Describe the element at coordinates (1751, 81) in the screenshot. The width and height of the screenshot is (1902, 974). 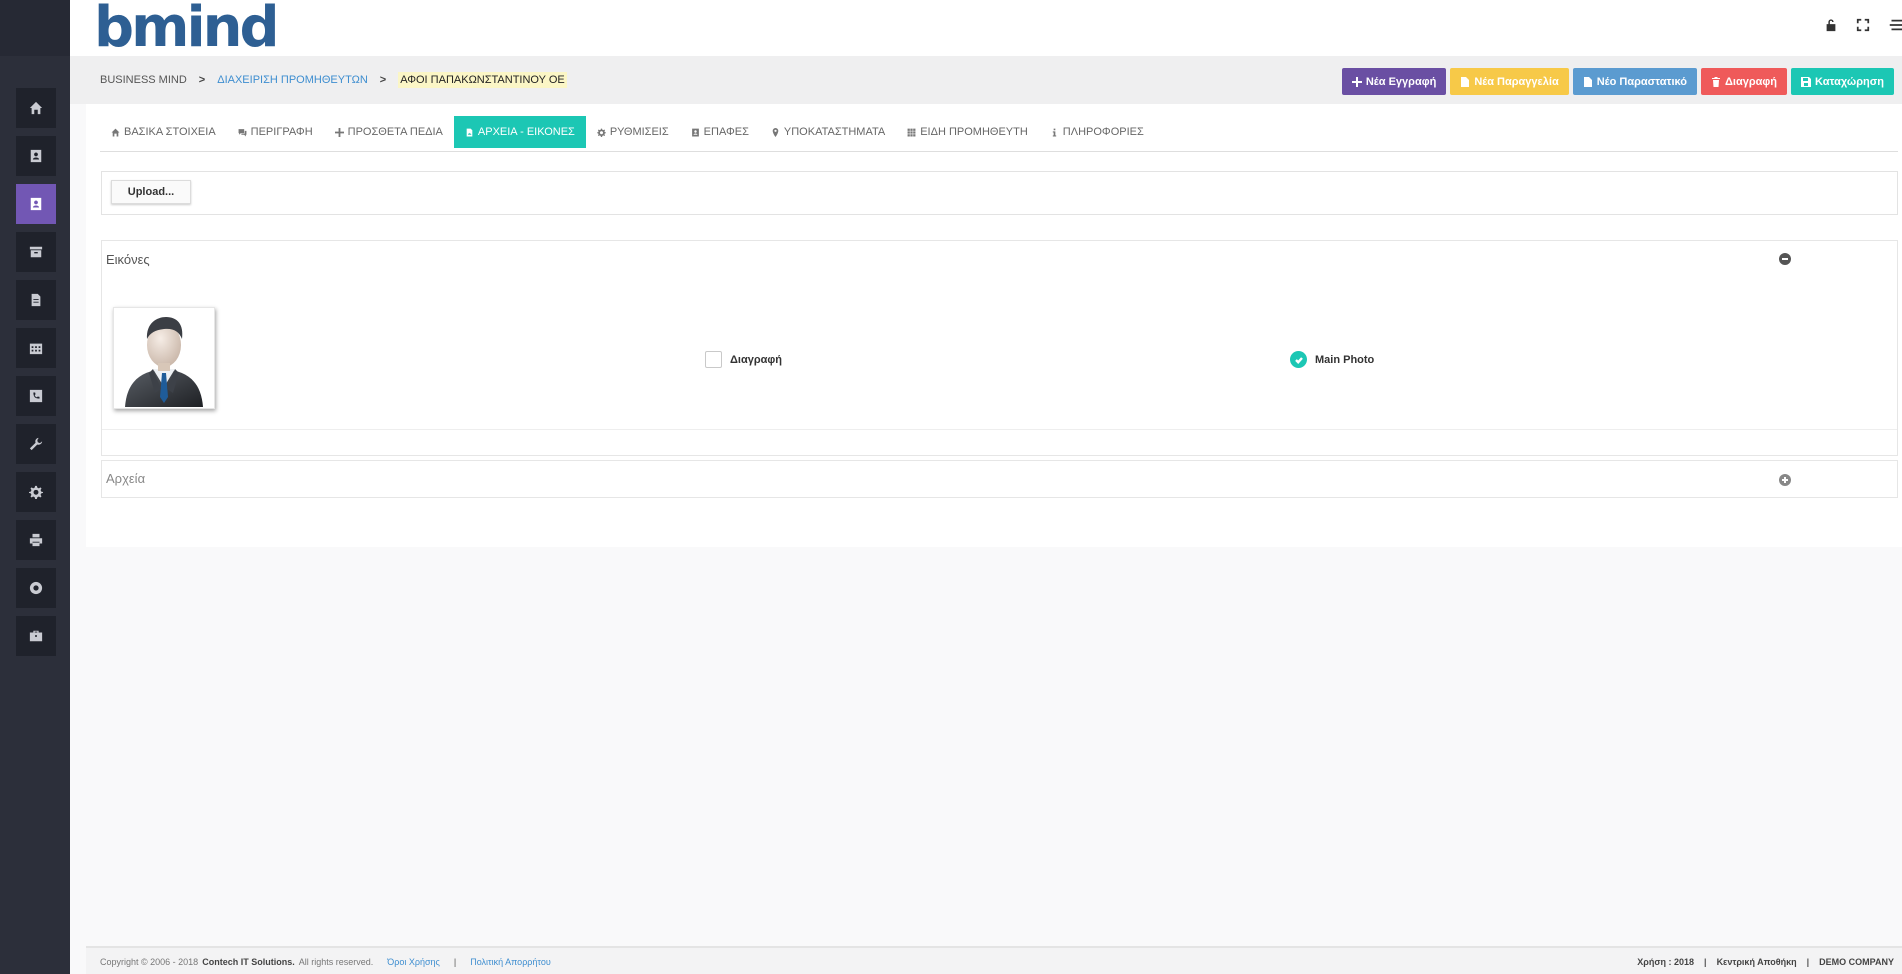
I see `delete-label: Διαγραφή` at that location.